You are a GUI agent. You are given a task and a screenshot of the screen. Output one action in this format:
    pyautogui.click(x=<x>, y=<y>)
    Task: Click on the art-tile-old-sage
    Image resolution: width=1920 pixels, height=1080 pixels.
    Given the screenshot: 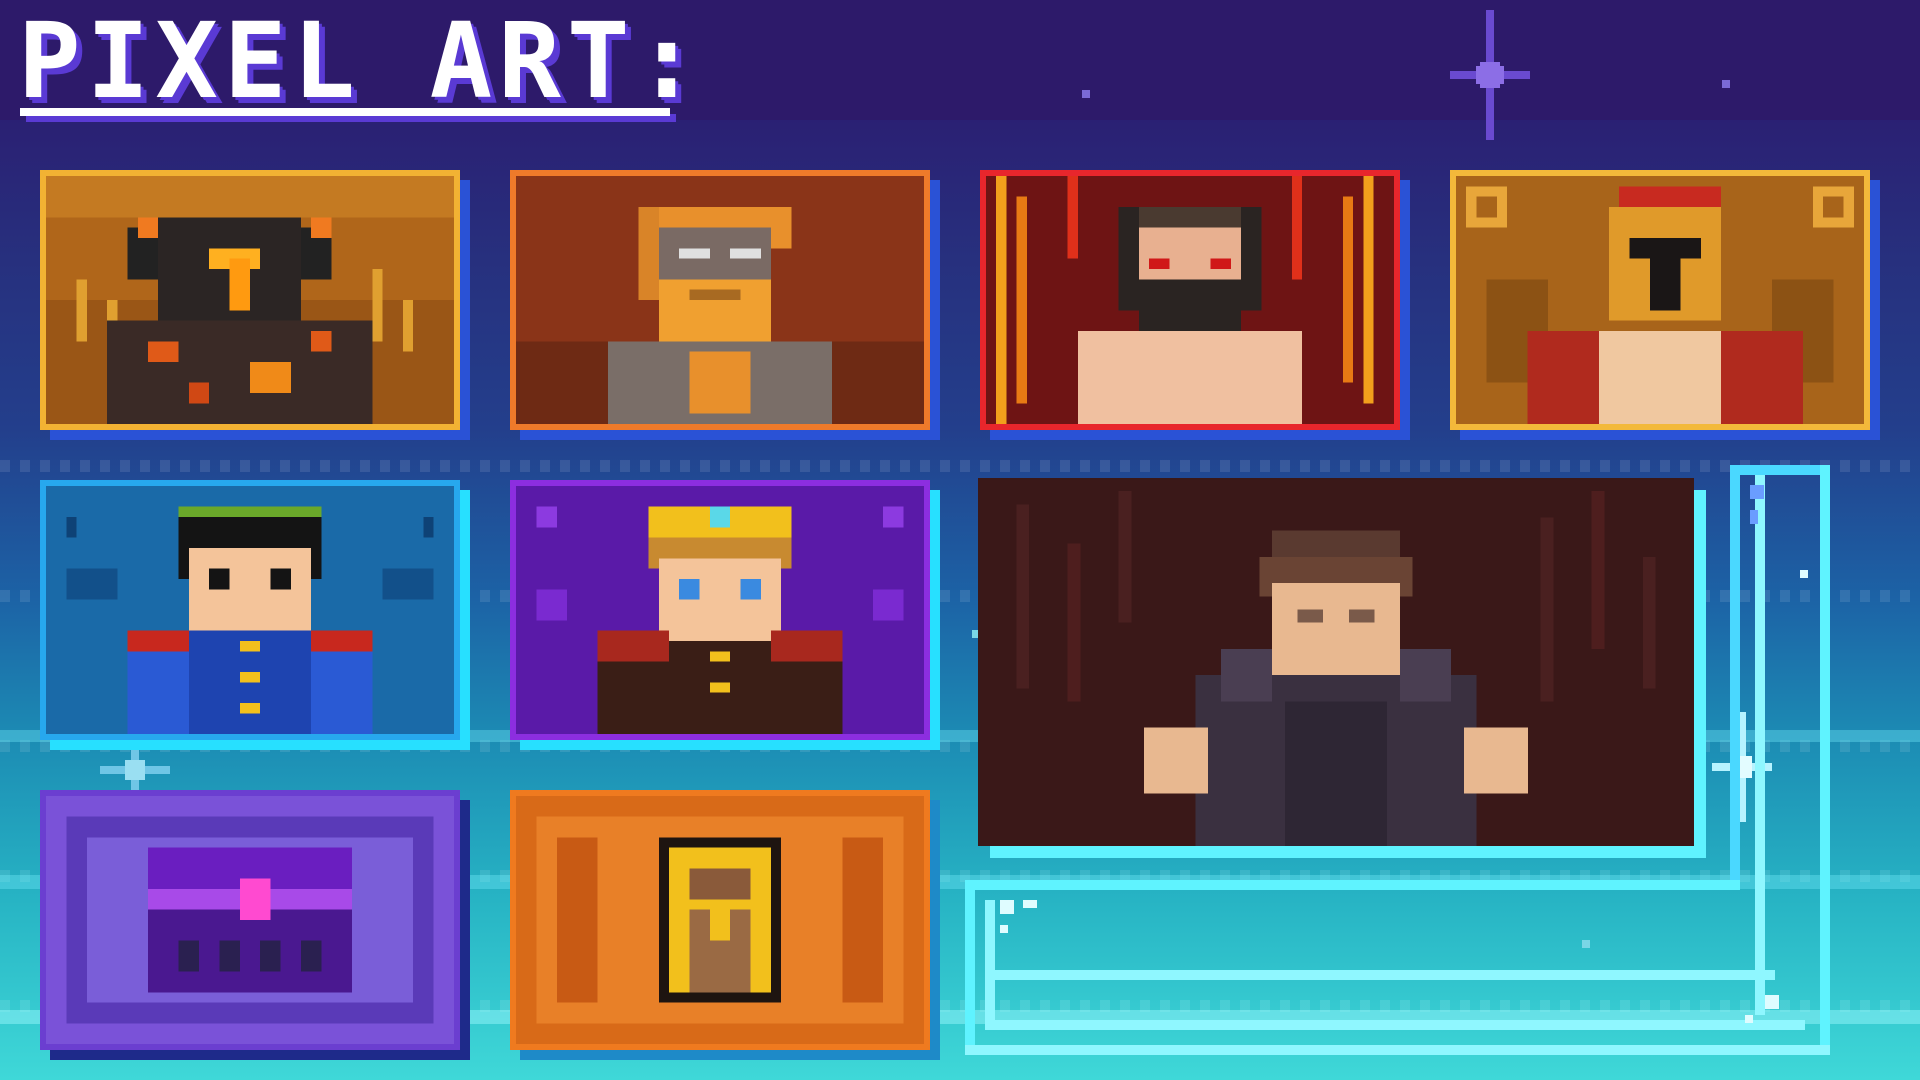 What is the action you would take?
    pyautogui.click(x=725, y=305)
    